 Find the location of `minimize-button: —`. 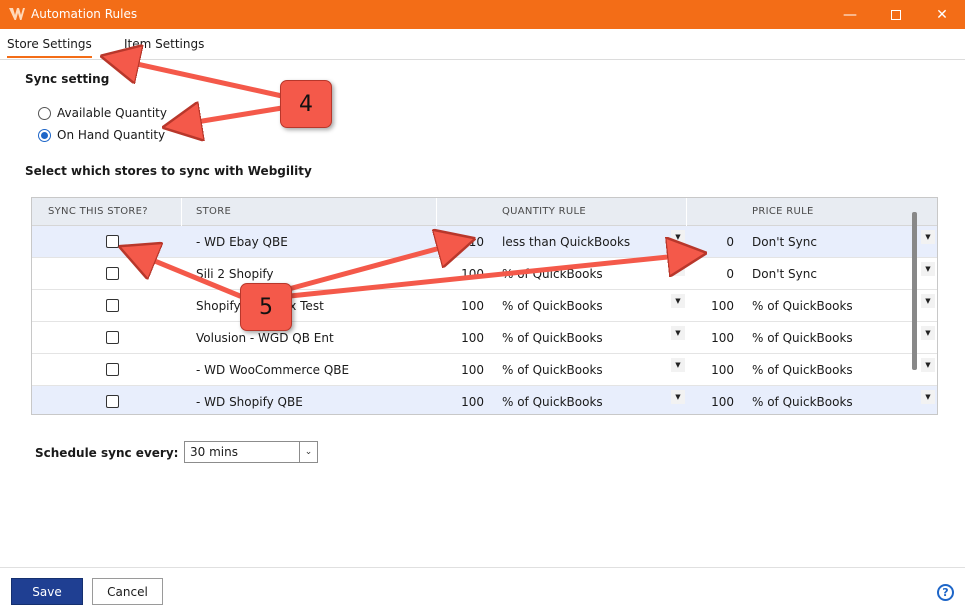

minimize-button: — is located at coordinates (850, 14).